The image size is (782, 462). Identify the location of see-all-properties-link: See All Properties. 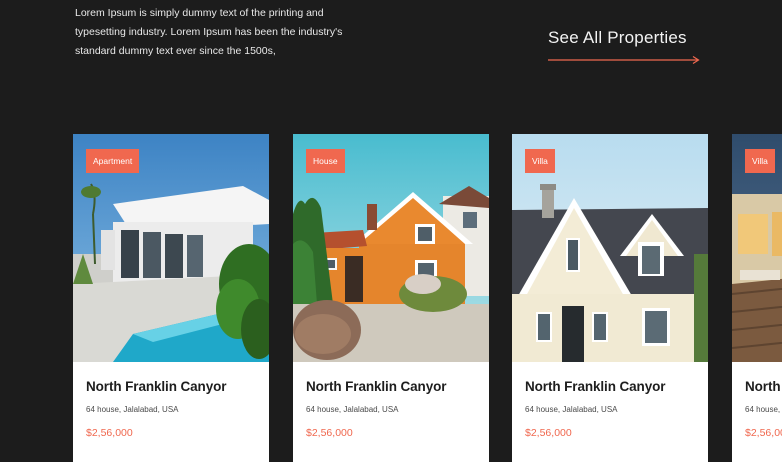
(624, 46).